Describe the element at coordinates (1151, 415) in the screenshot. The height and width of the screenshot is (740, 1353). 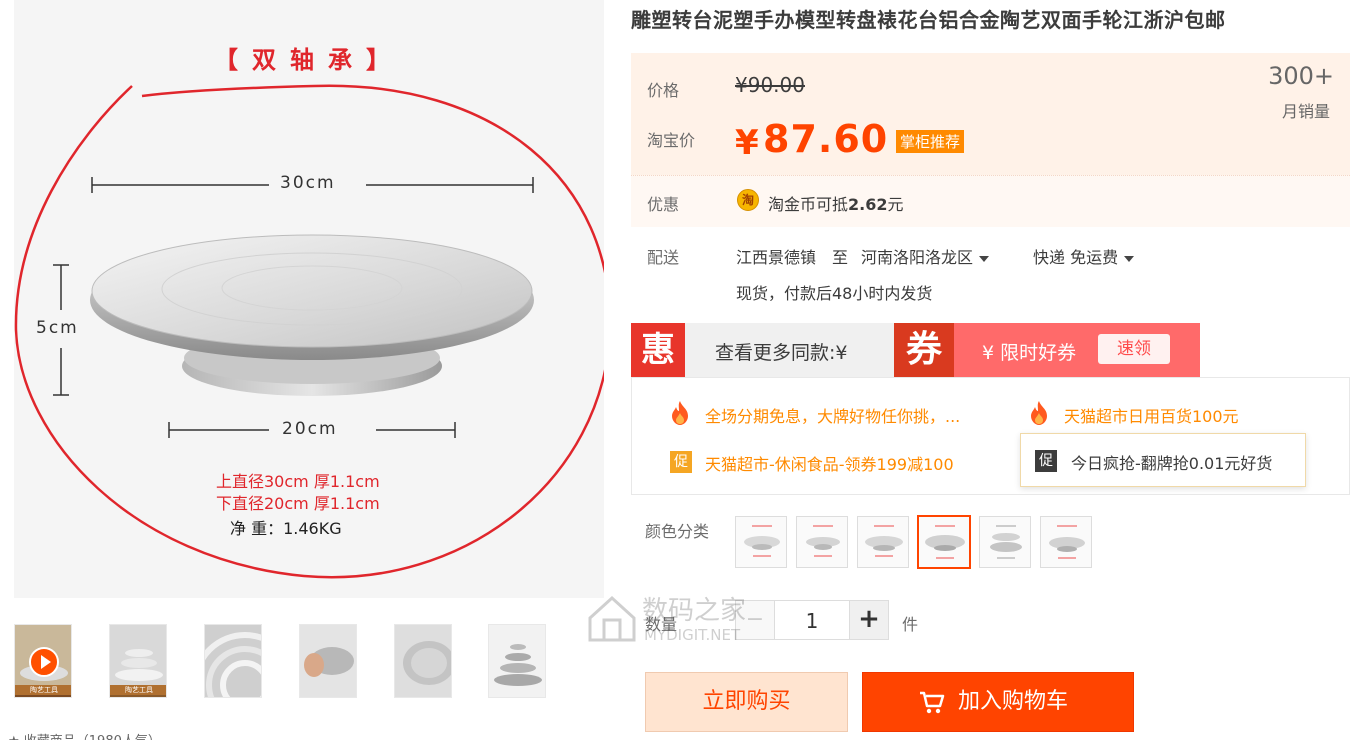
I see `promo-link-tmall-daily: 天猫超市日用百货100元` at that location.